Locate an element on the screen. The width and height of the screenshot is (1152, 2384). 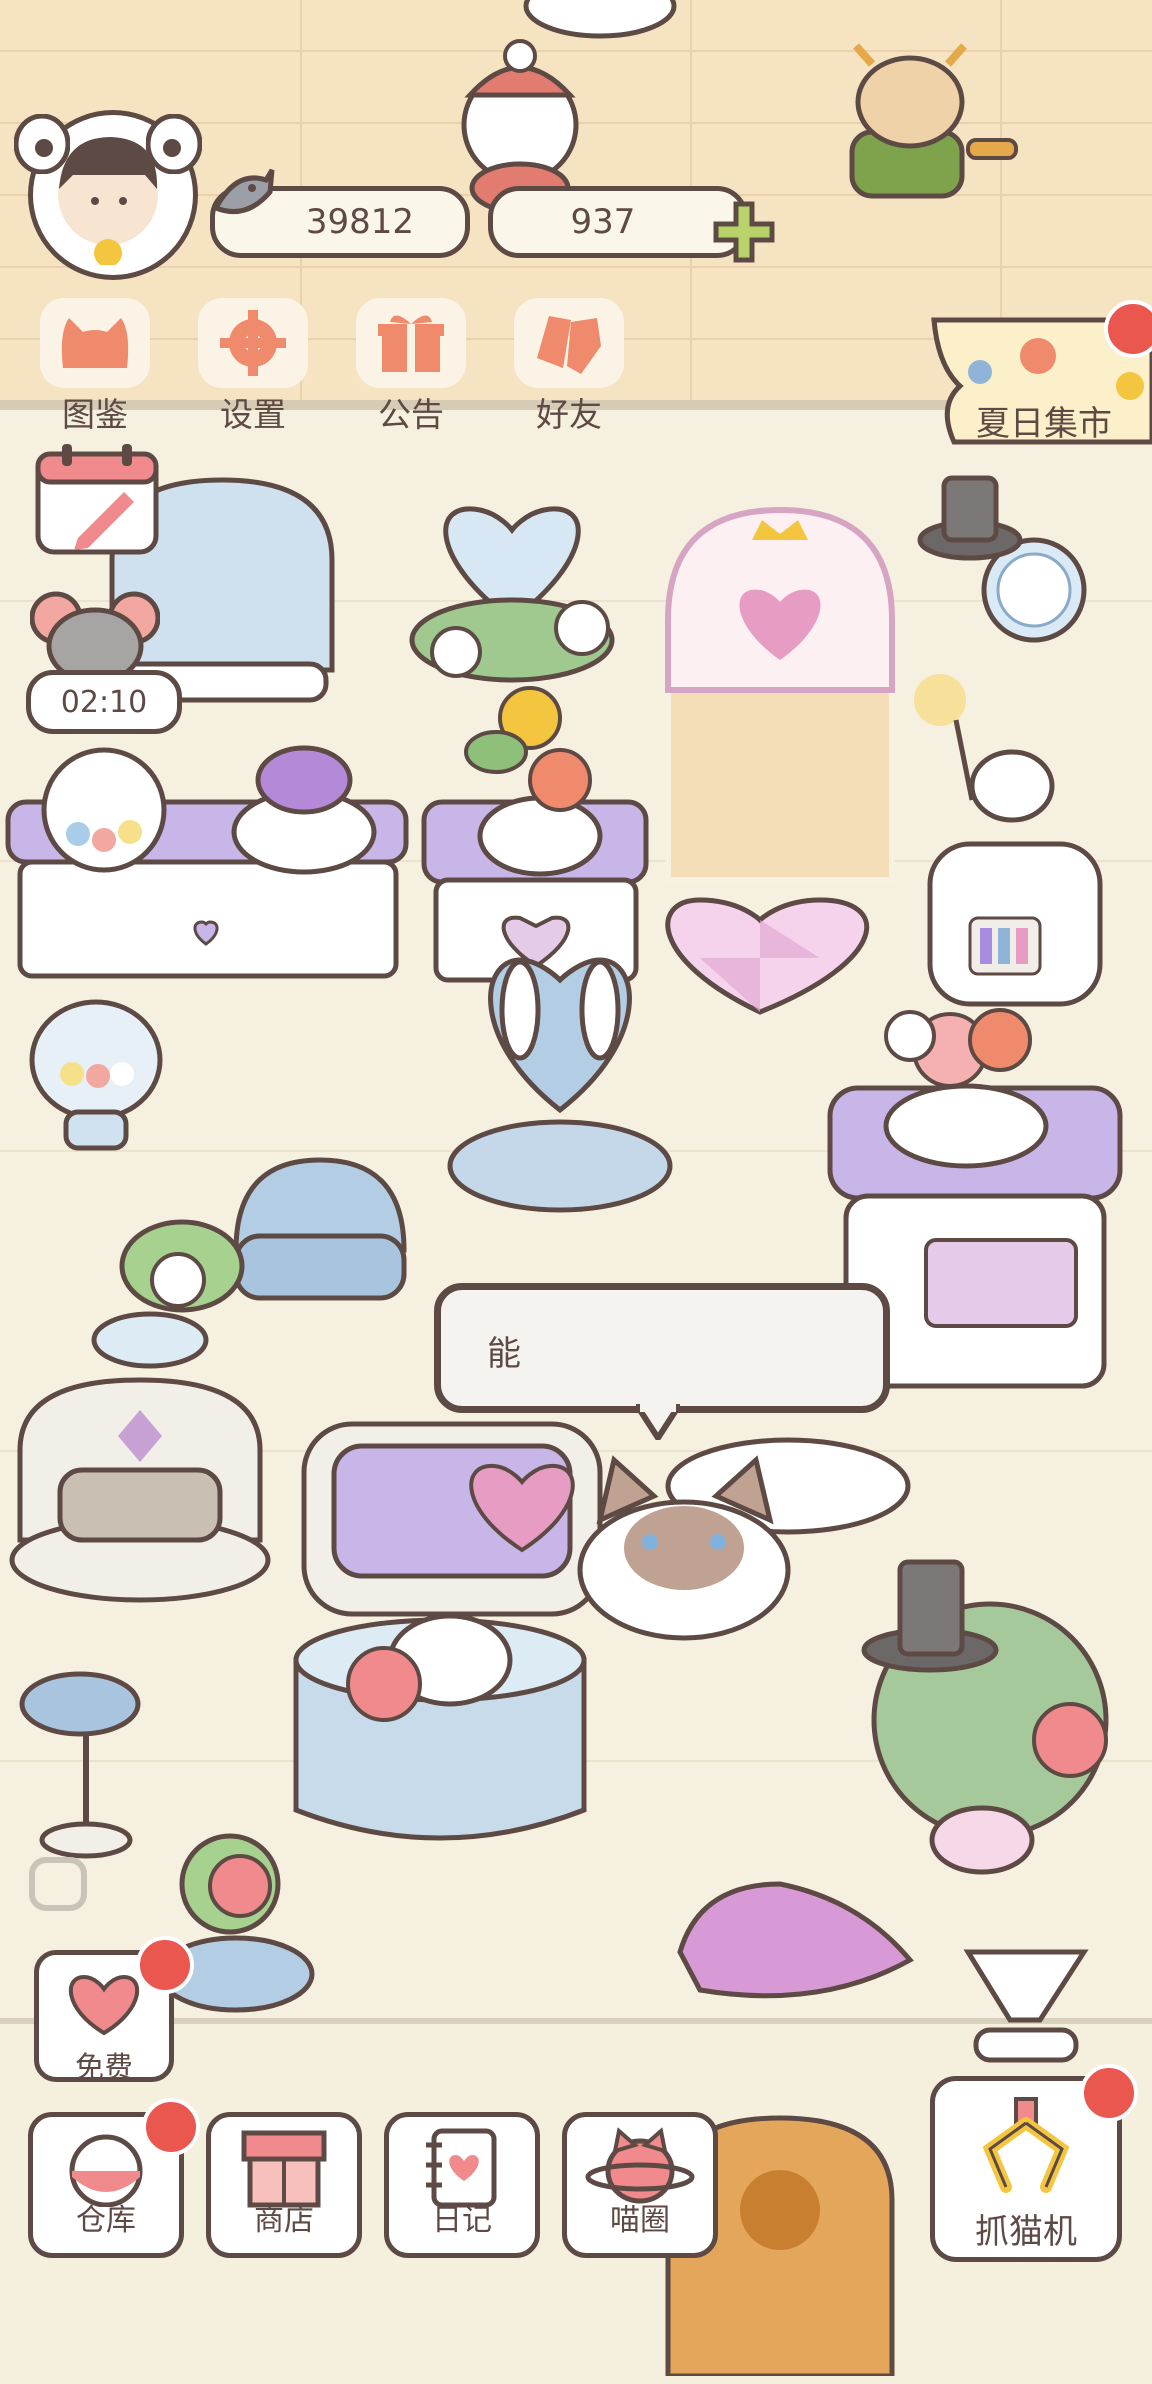
blue-pouf is located at coordinates (320, 1229).